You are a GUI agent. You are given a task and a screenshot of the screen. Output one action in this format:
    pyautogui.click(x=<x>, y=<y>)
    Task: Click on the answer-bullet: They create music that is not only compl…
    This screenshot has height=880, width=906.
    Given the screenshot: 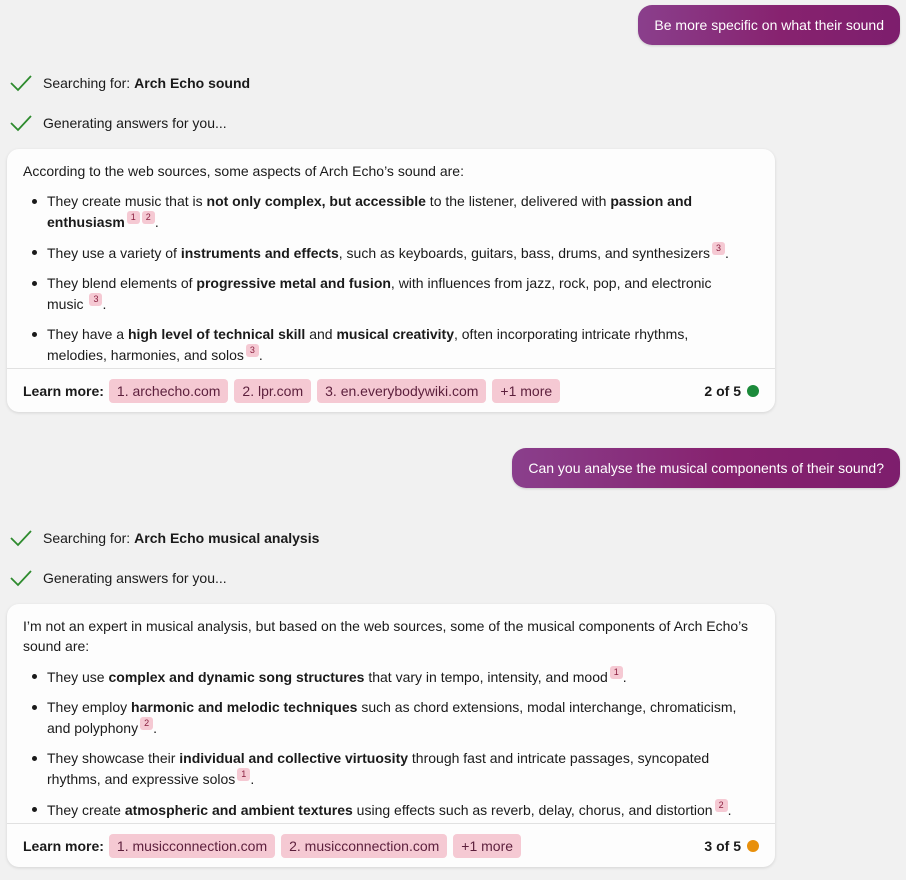 What is the action you would take?
    pyautogui.click(x=386, y=211)
    